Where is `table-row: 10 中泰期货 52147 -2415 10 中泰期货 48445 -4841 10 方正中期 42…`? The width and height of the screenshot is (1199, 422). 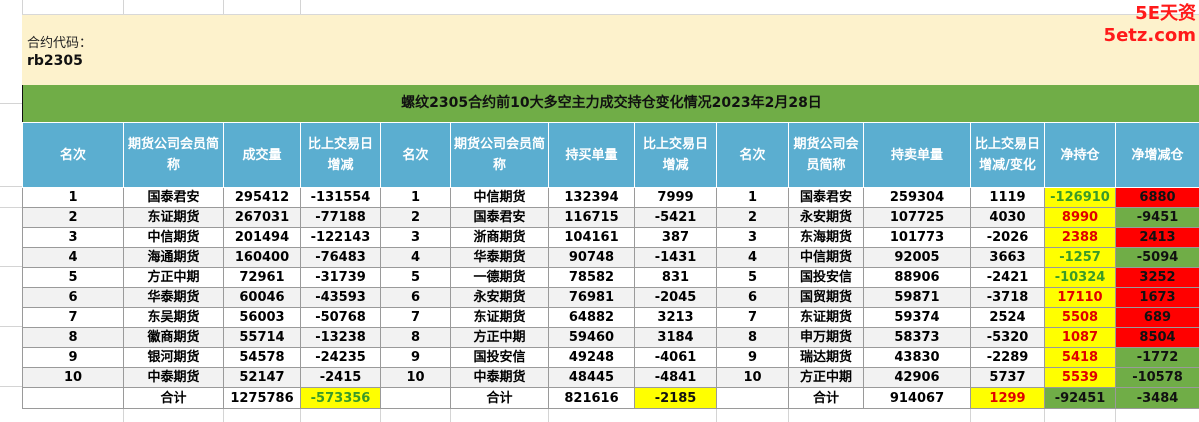 table-row: 10 中泰期货 52147 -2415 10 中泰期货 48445 -4841 10 方正中期 42… is located at coordinates (610, 377).